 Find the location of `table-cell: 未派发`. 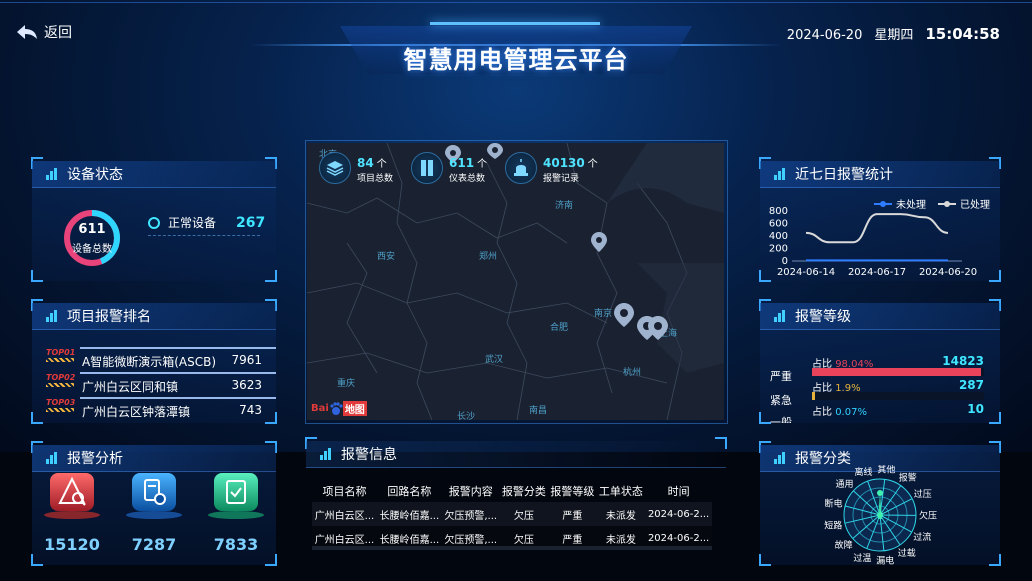

table-cell: 未派发 is located at coordinates (621, 514).